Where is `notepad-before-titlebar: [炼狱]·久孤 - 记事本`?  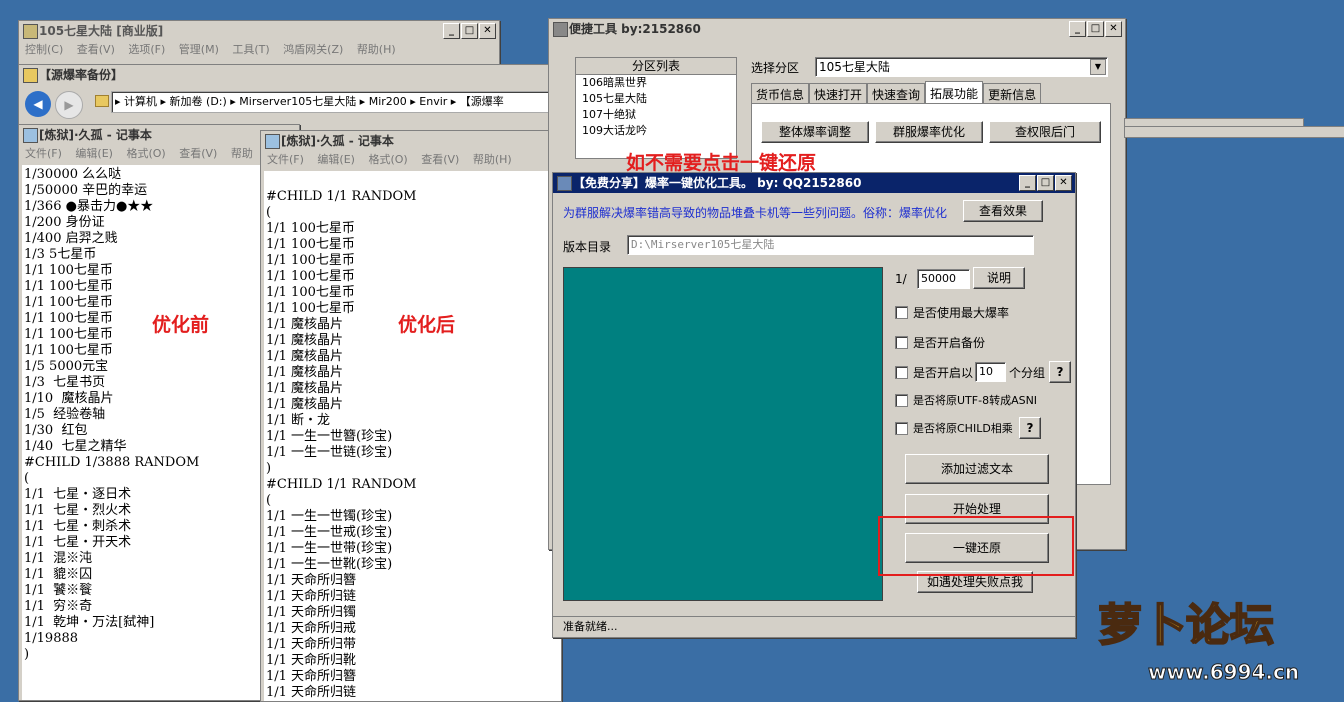
notepad-before-titlebar: [炼狱]·久孤 - 记事本 is located at coordinates (159, 135).